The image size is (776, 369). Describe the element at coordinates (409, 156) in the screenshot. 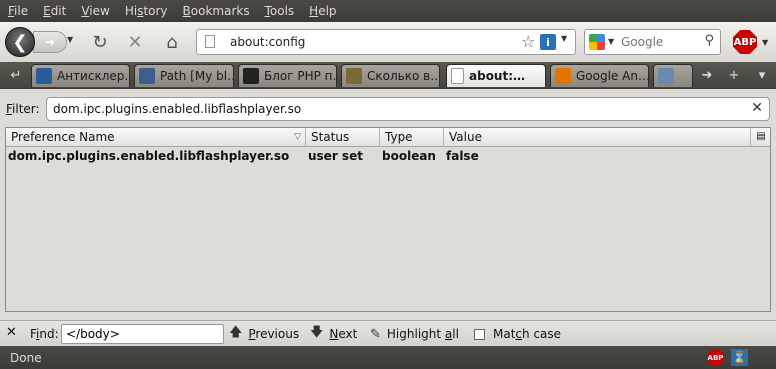

I see `pref-type-cell: boolean` at that location.